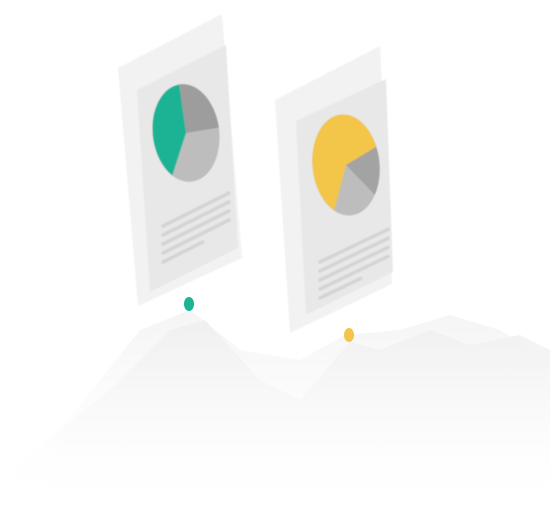  I want to click on right-report-card, so click(334, 189).